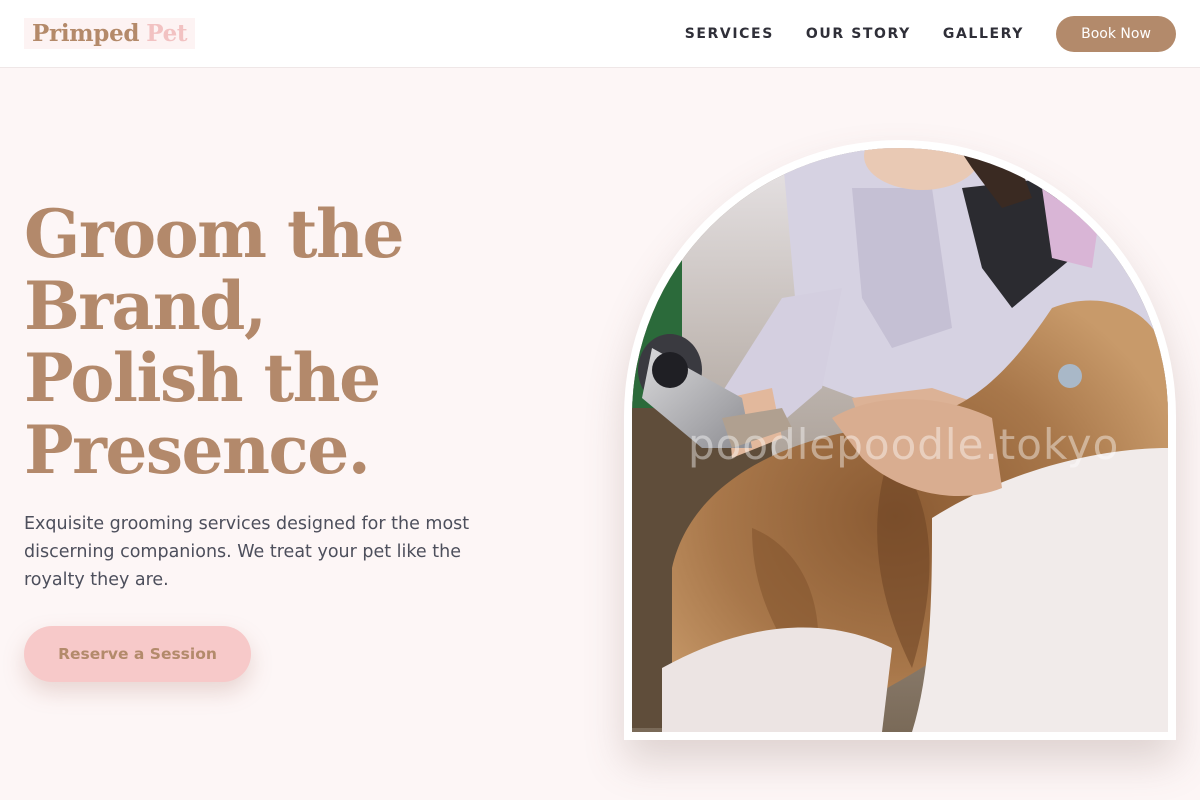 The image size is (1200, 800). I want to click on brand-name-secondary: Pet, so click(167, 33).